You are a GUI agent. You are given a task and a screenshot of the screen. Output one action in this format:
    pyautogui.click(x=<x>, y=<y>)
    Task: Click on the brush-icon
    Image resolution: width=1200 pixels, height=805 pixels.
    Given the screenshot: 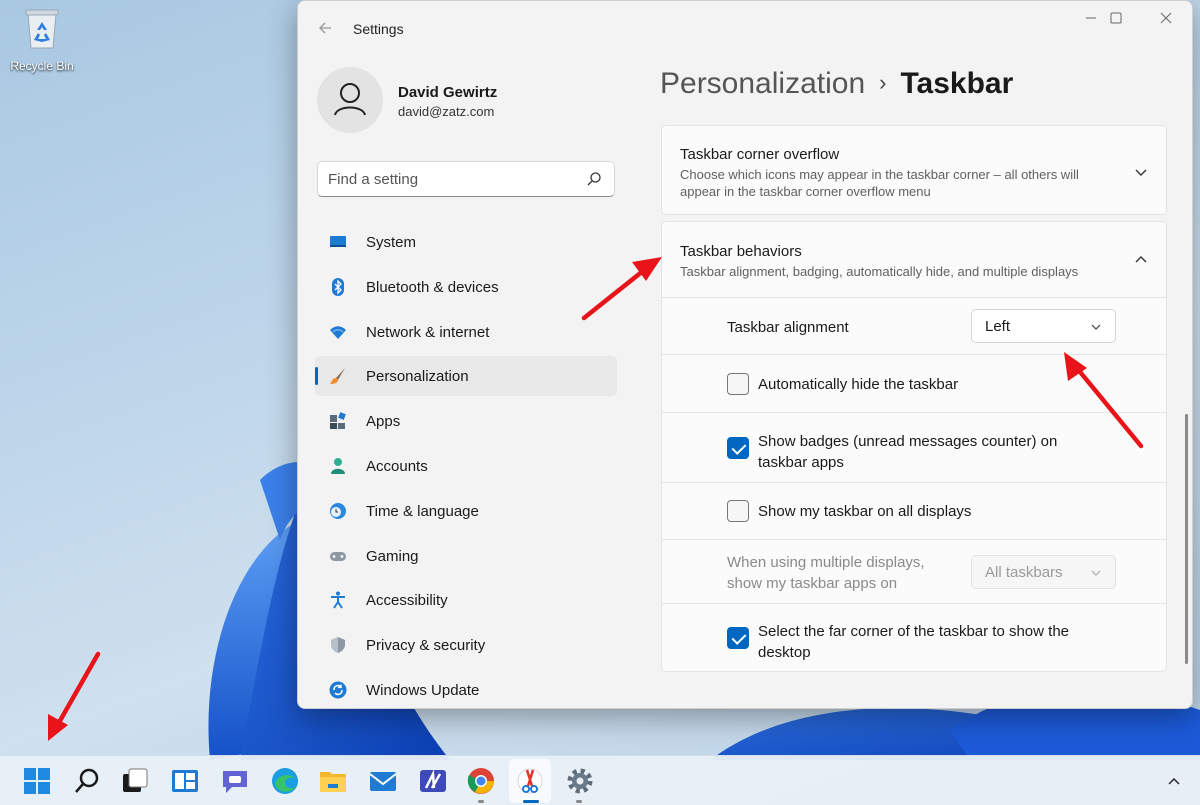 What is the action you would take?
    pyautogui.click(x=337, y=376)
    